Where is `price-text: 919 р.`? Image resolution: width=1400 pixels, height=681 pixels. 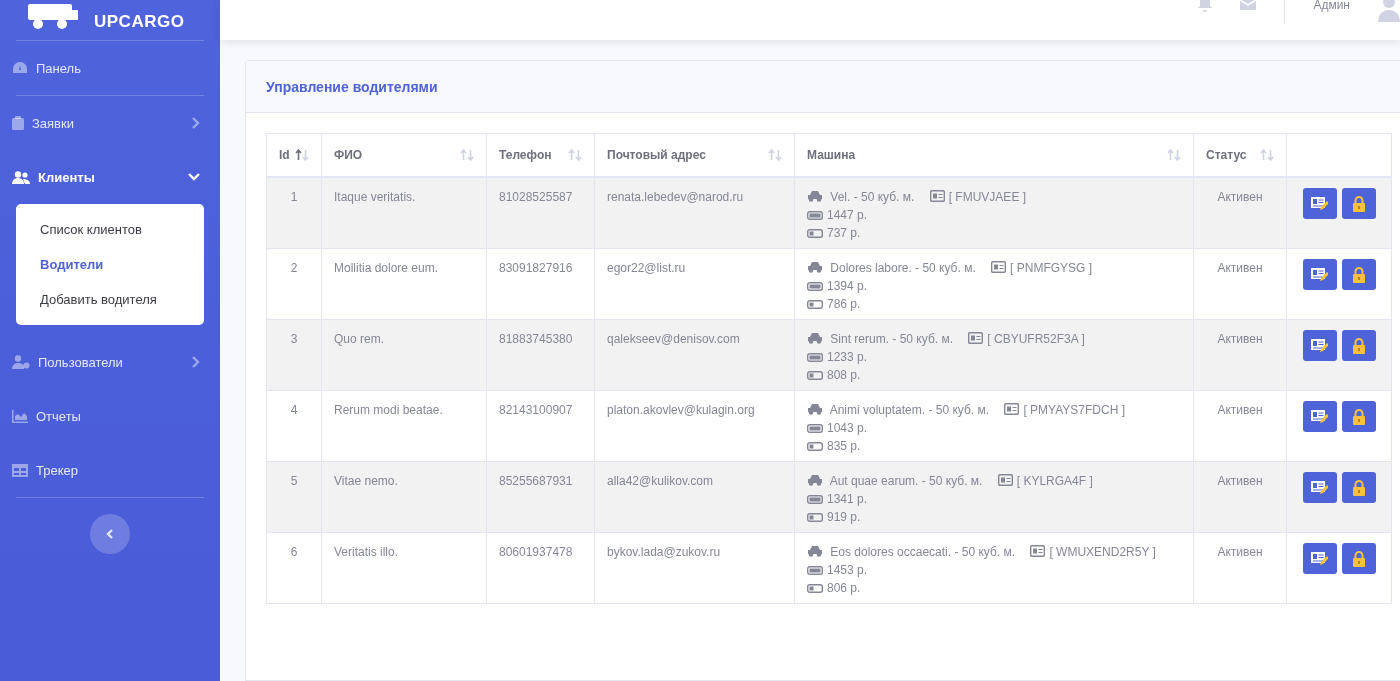 price-text: 919 р. is located at coordinates (844, 517).